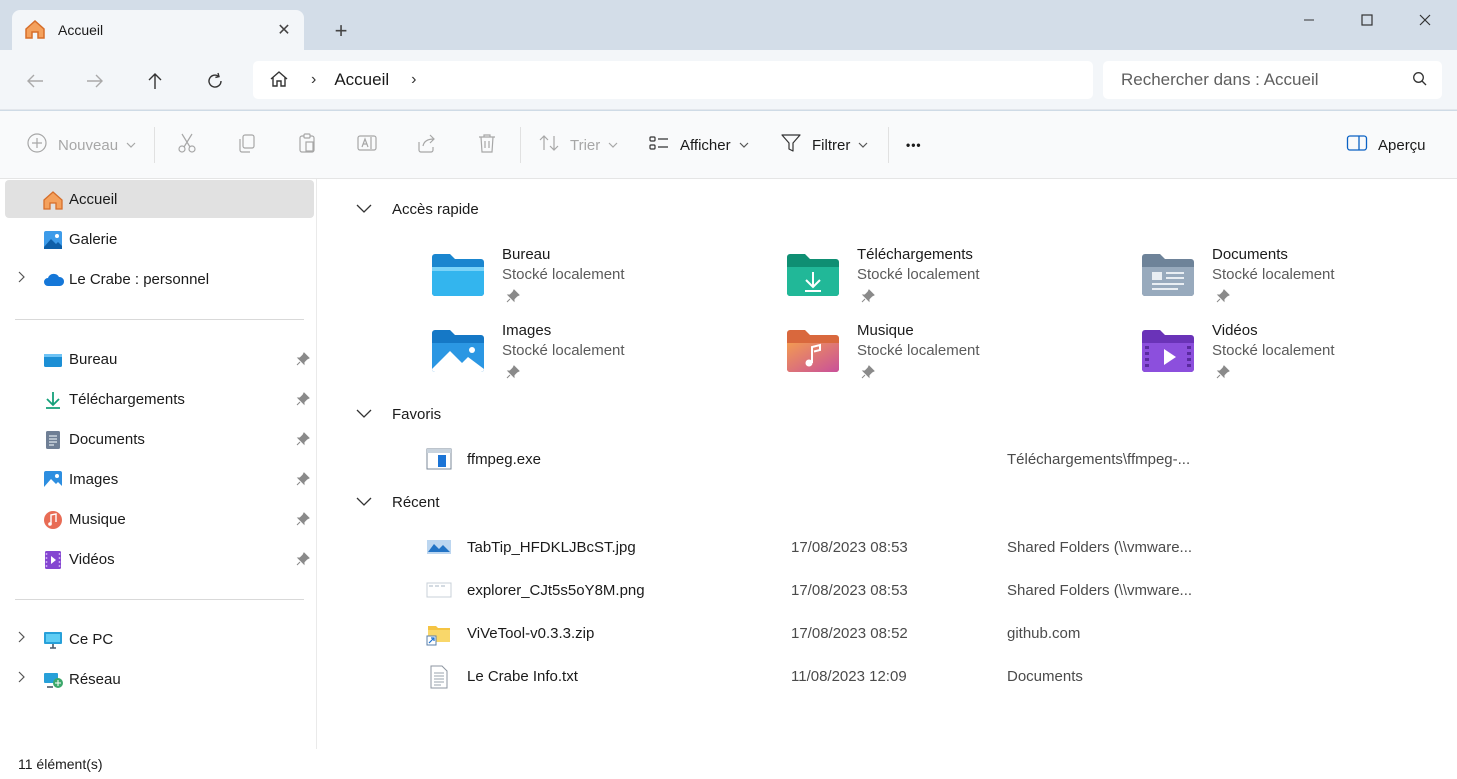  I want to click on sidebar-item-reseau: Réseau, so click(159, 679).